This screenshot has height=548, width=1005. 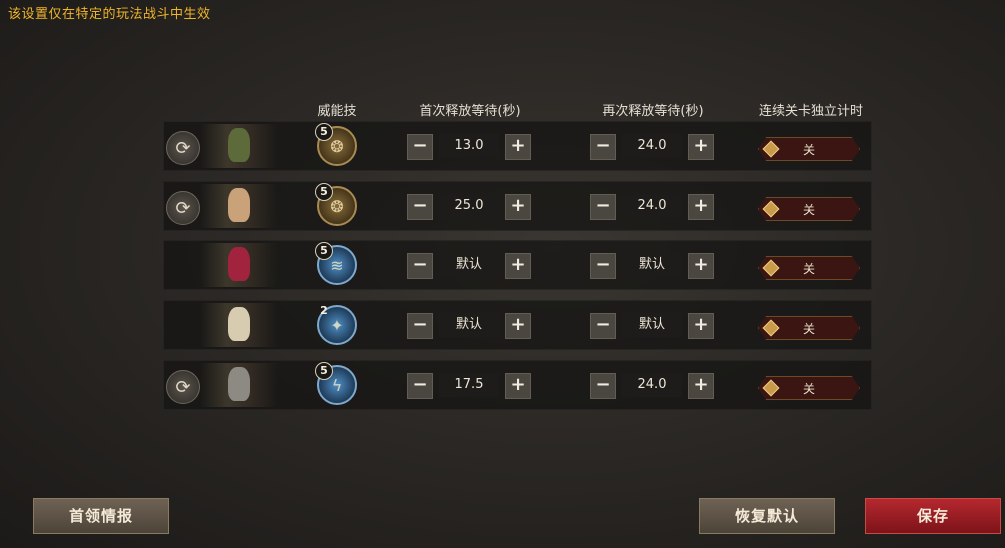 I want to click on header-independent-timer: 连续关卡独立计时, so click(x=810, y=111).